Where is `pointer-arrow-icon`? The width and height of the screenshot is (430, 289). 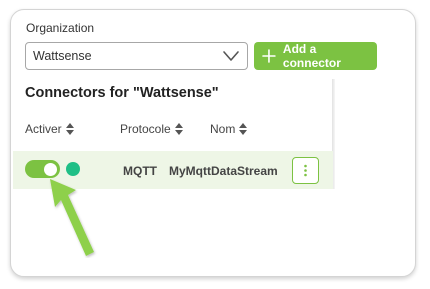
pointer-arrow-icon is located at coordinates (72, 217).